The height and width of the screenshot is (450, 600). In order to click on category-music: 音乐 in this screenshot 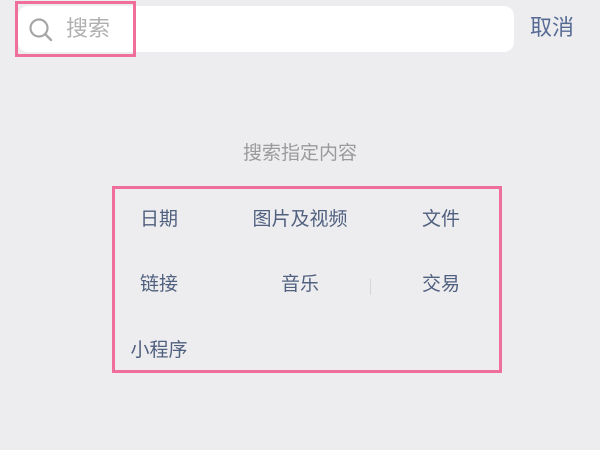, I will do `click(300, 284)`.